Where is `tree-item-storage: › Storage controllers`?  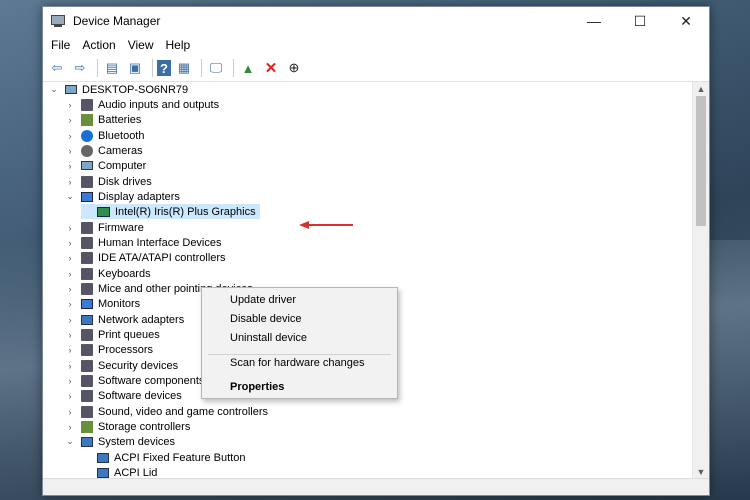
tree-item-storage: › Storage controllers is located at coordinates (127, 426).